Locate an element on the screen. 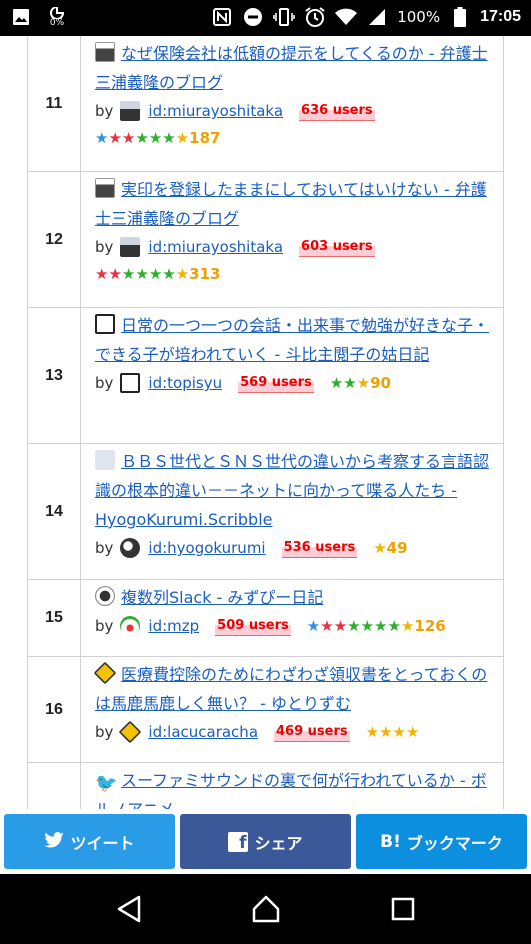 The height and width of the screenshot is (944, 531). hatena-bookmark-icon: B! is located at coordinates (390, 841).